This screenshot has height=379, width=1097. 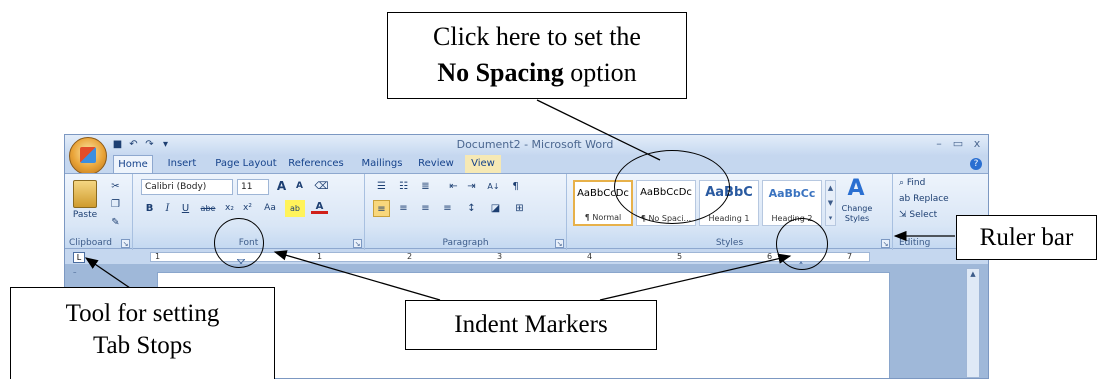 I want to click on callout-ruler-bar: Ruler bar, so click(x=1026, y=237).